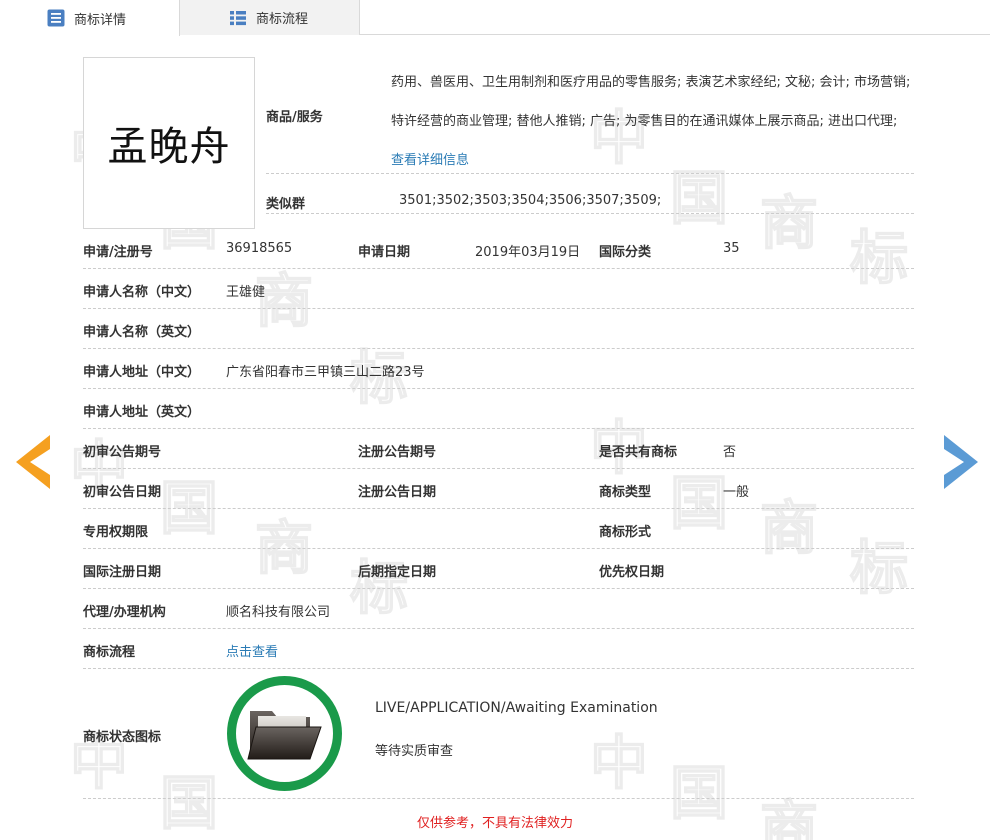  I want to click on later-designation-date-label: 后期指定日期, so click(397, 572).